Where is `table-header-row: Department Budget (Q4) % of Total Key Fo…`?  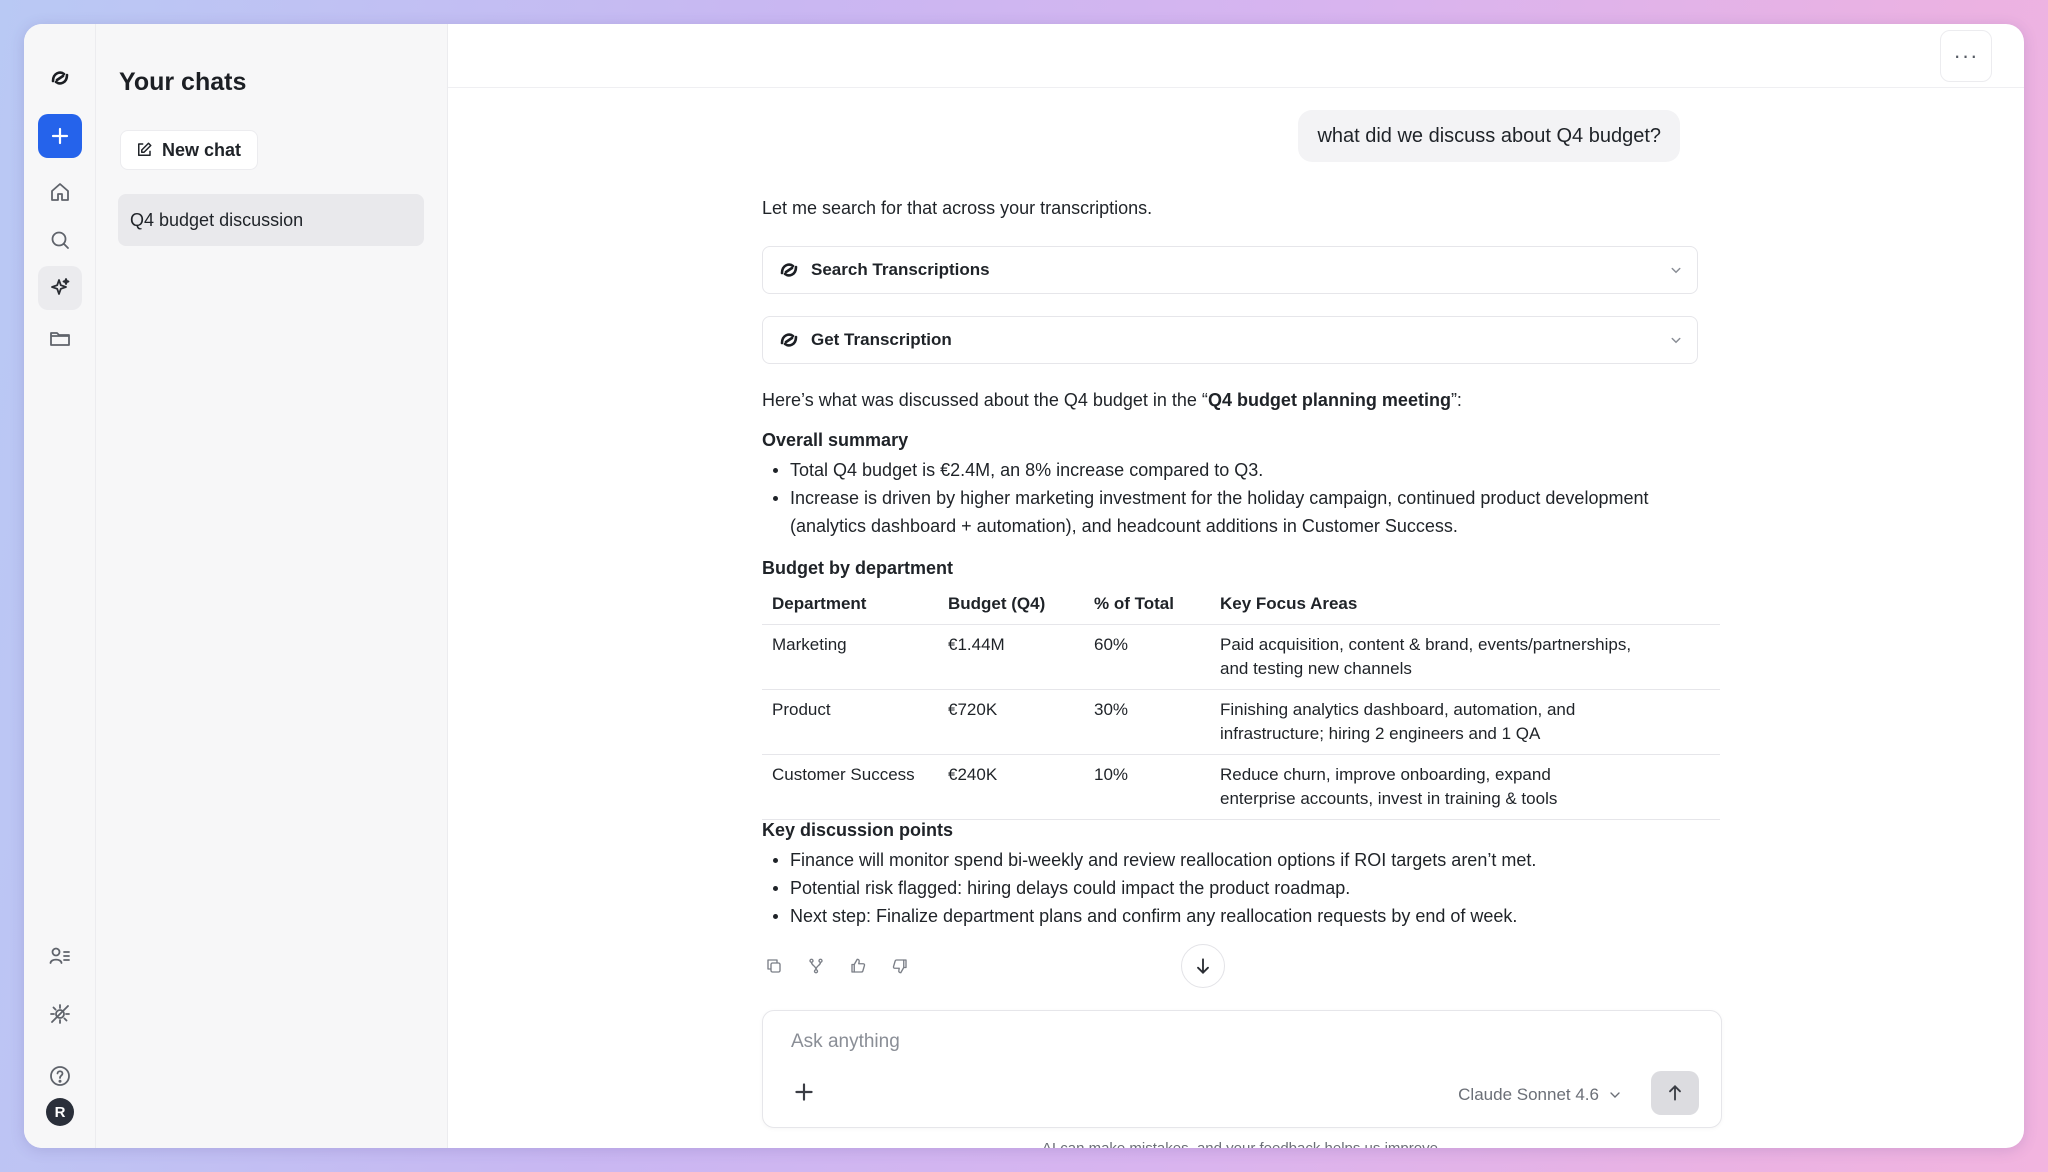 table-header-row: Department Budget (Q4) % of Total Key Fo… is located at coordinates (1241, 605).